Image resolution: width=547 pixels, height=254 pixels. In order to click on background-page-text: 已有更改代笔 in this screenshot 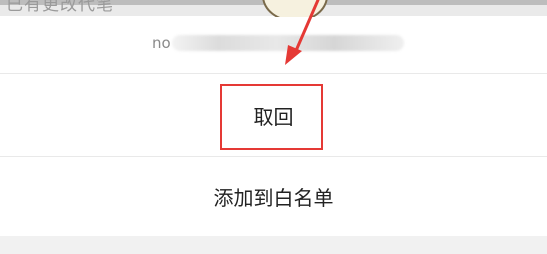, I will do `click(60, 7)`.